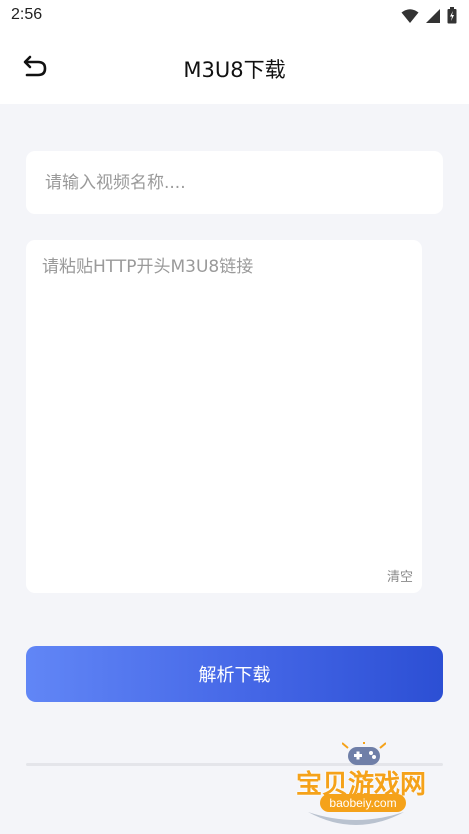 This screenshot has width=469, height=834. What do you see at coordinates (410, 18) in the screenshot?
I see `wifi-icon` at bounding box center [410, 18].